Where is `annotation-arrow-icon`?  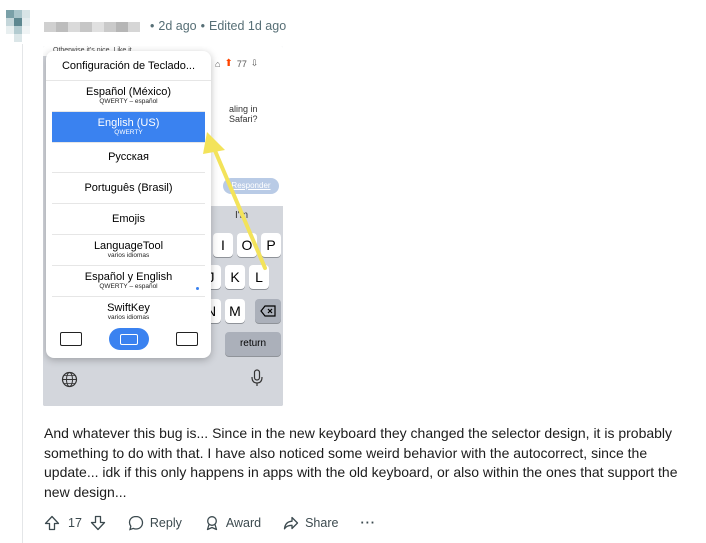
annotation-arrow-icon is located at coordinates (235, 201).